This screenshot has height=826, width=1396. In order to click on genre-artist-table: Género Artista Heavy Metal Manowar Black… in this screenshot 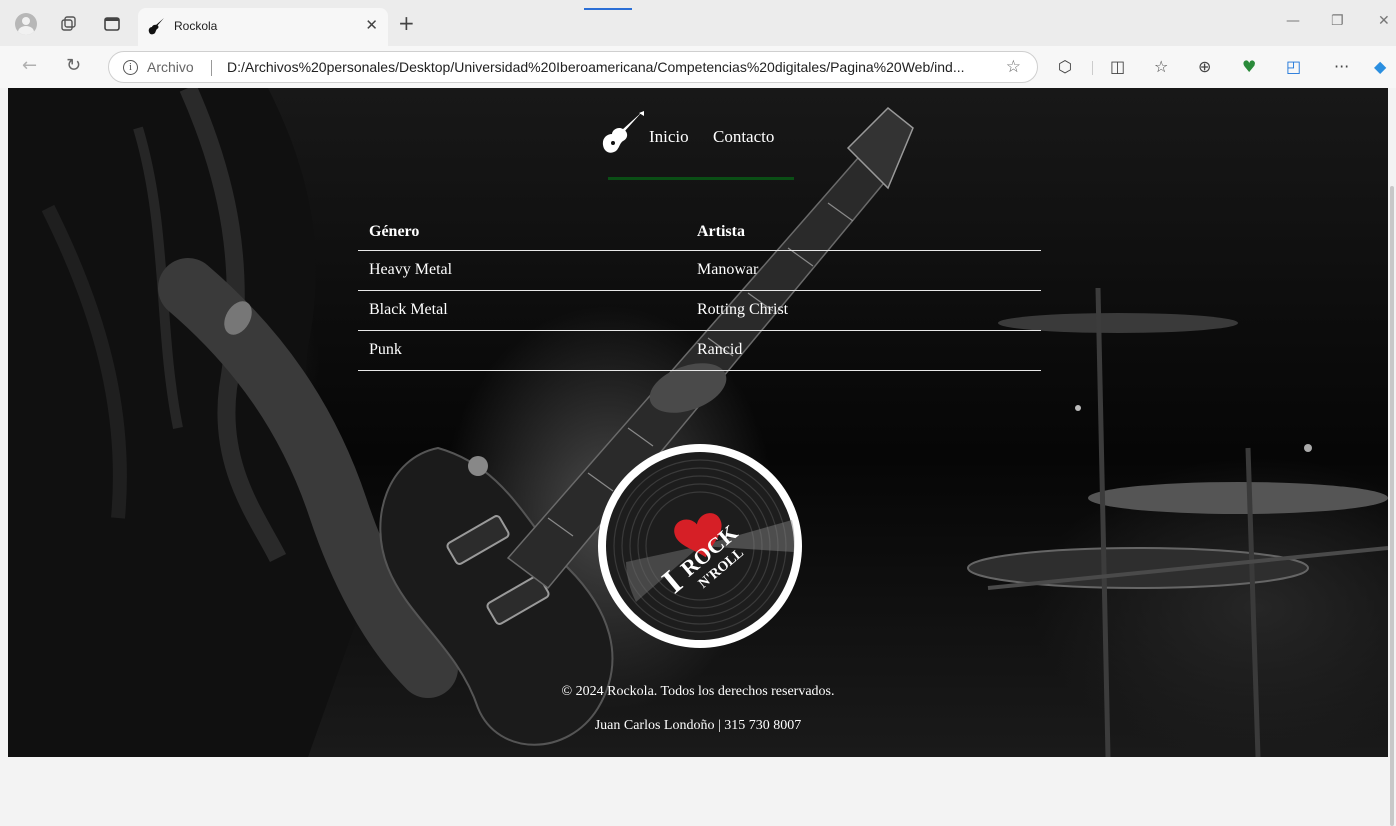, I will do `click(699, 292)`.